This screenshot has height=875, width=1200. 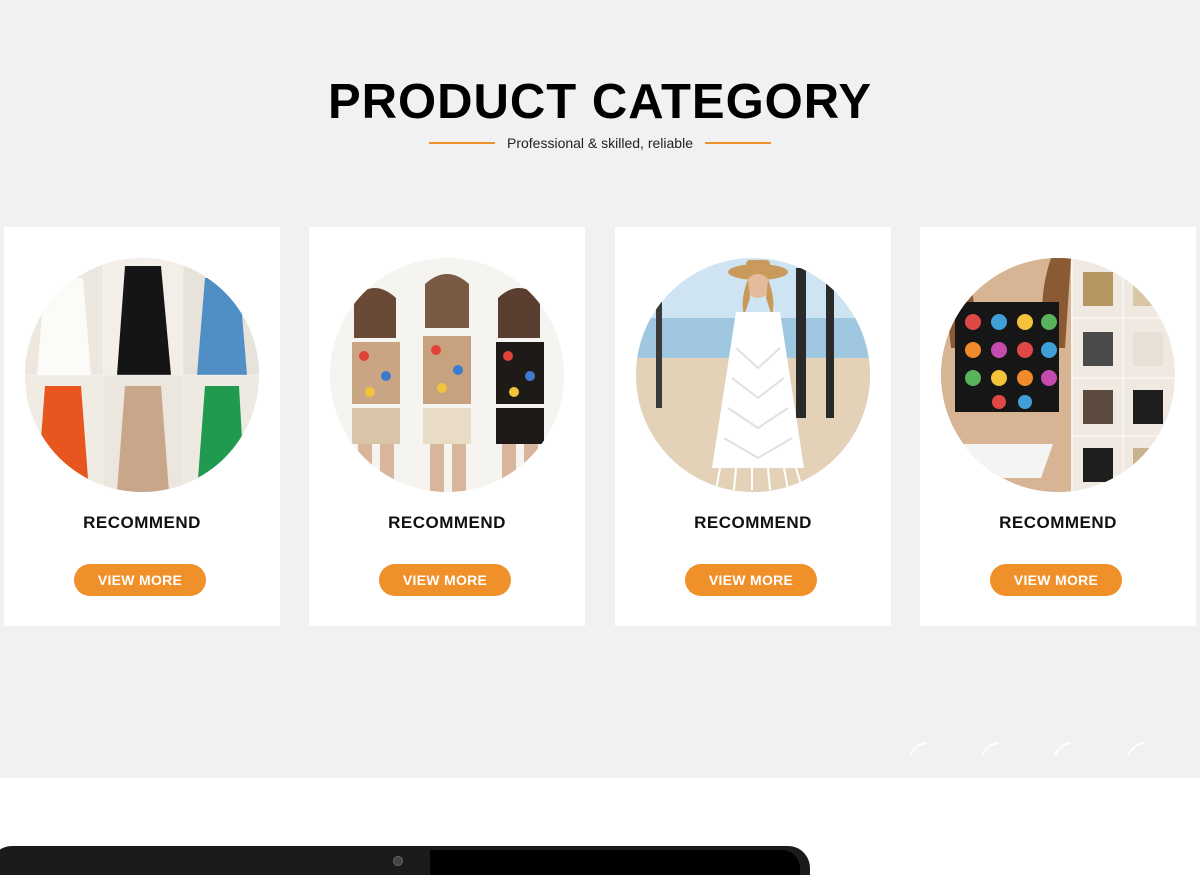 I want to click on camera-icon, so click(x=398, y=861).